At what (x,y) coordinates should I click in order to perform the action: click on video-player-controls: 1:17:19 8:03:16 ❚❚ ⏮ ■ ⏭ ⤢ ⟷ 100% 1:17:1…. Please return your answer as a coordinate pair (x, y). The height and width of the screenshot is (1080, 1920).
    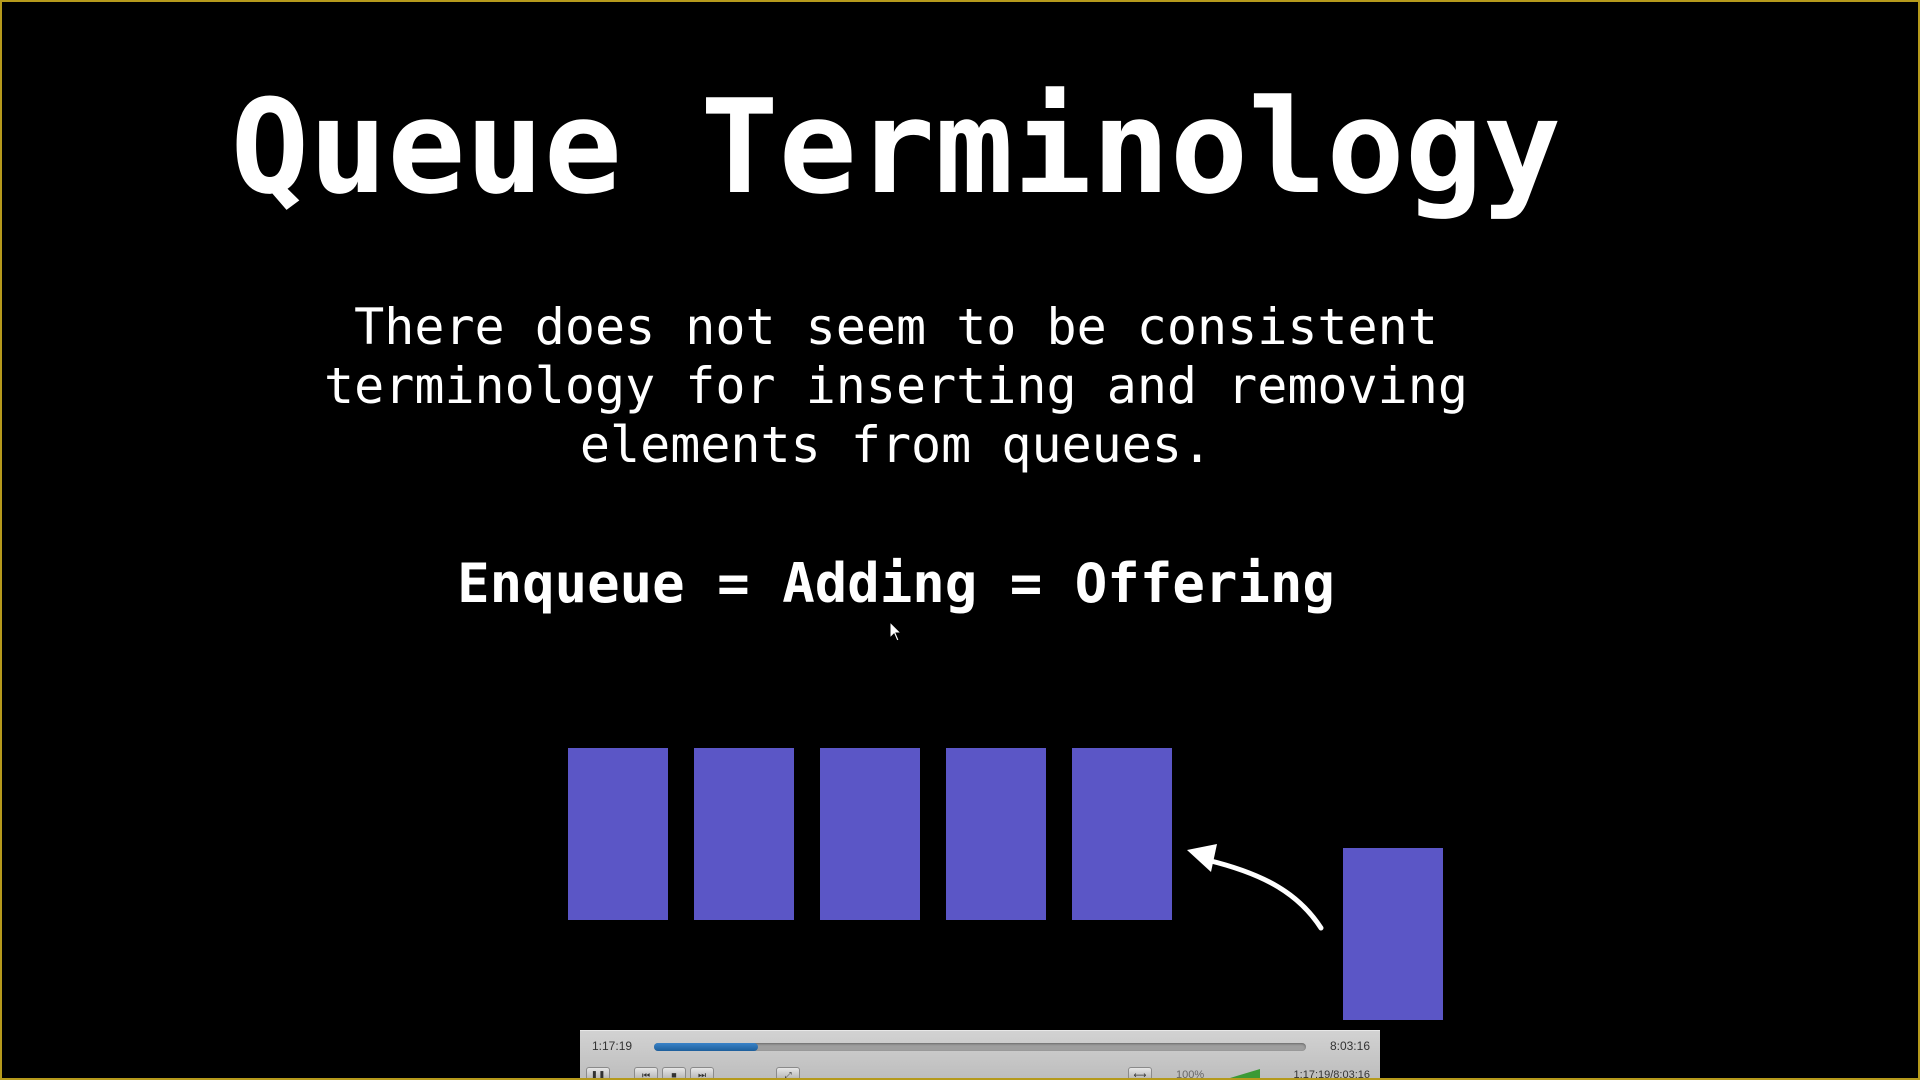
    Looking at the image, I should click on (980, 1055).